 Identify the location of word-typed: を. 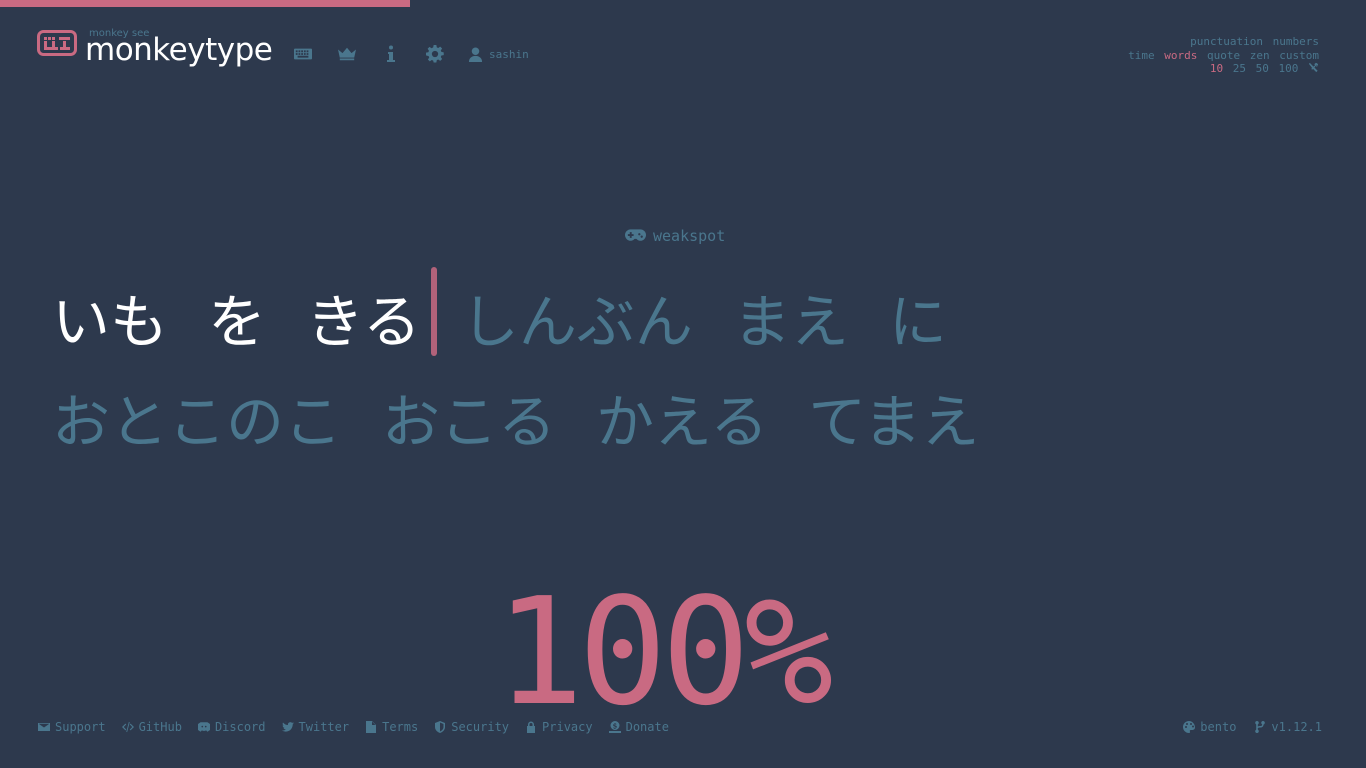
(237, 322).